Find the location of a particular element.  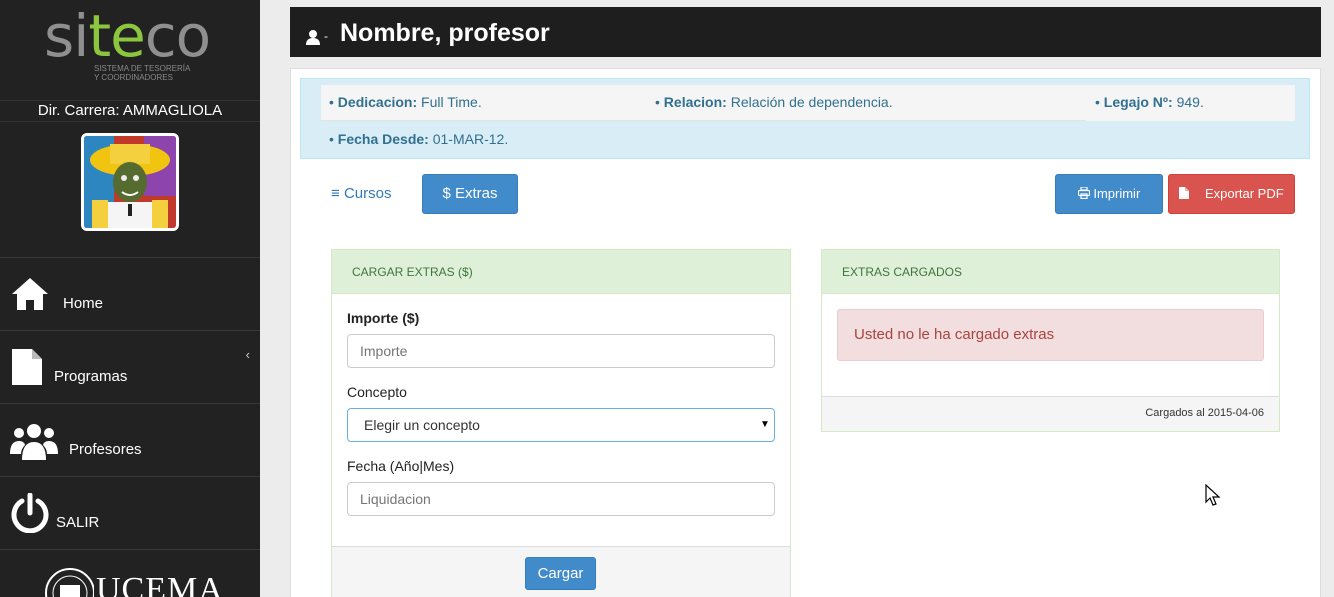

sidebar-item-profesores: Profesores is located at coordinates (130, 439).